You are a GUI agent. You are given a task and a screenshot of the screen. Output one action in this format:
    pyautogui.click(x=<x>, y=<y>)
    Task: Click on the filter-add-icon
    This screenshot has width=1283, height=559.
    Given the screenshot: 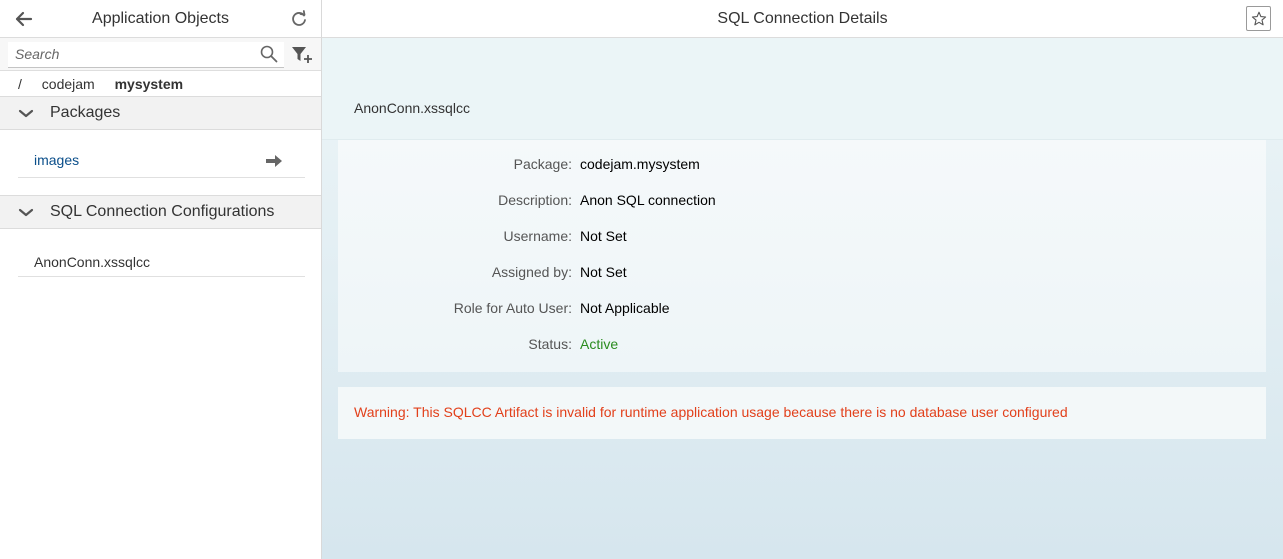 What is the action you would take?
    pyautogui.click(x=302, y=55)
    